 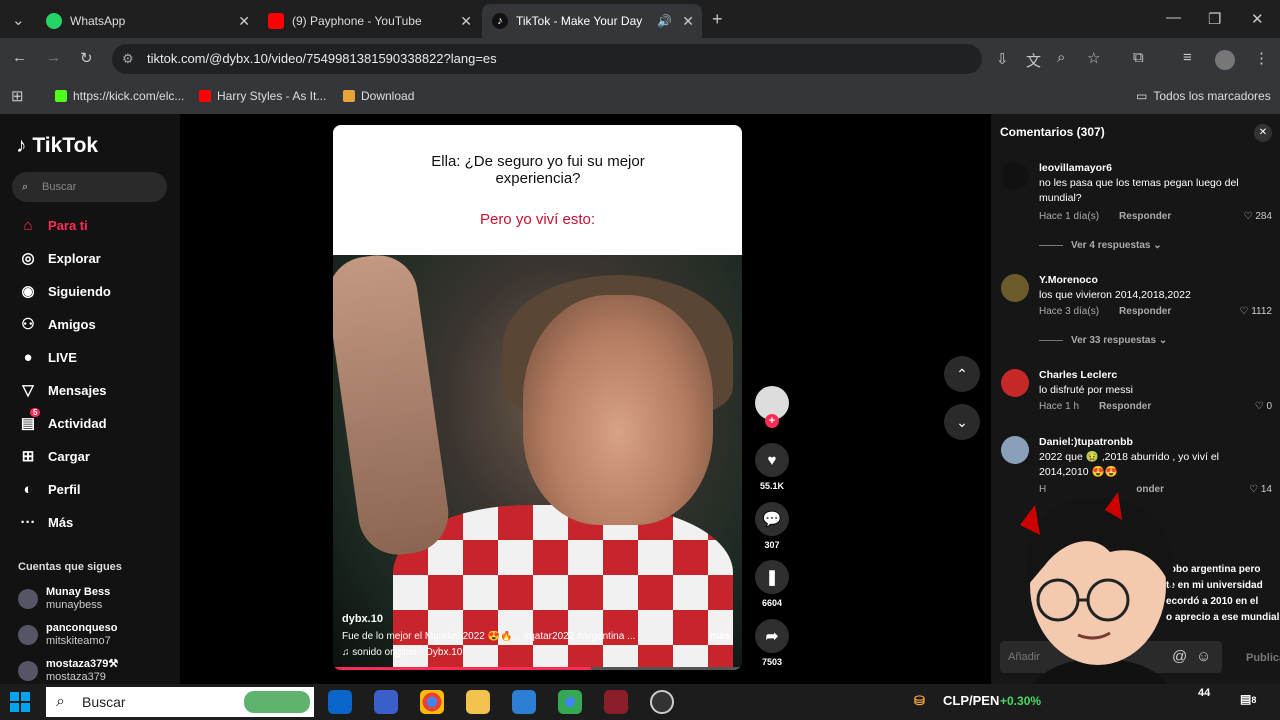 I want to click on search-input: ⌕ Buscar, so click(x=89, y=187).